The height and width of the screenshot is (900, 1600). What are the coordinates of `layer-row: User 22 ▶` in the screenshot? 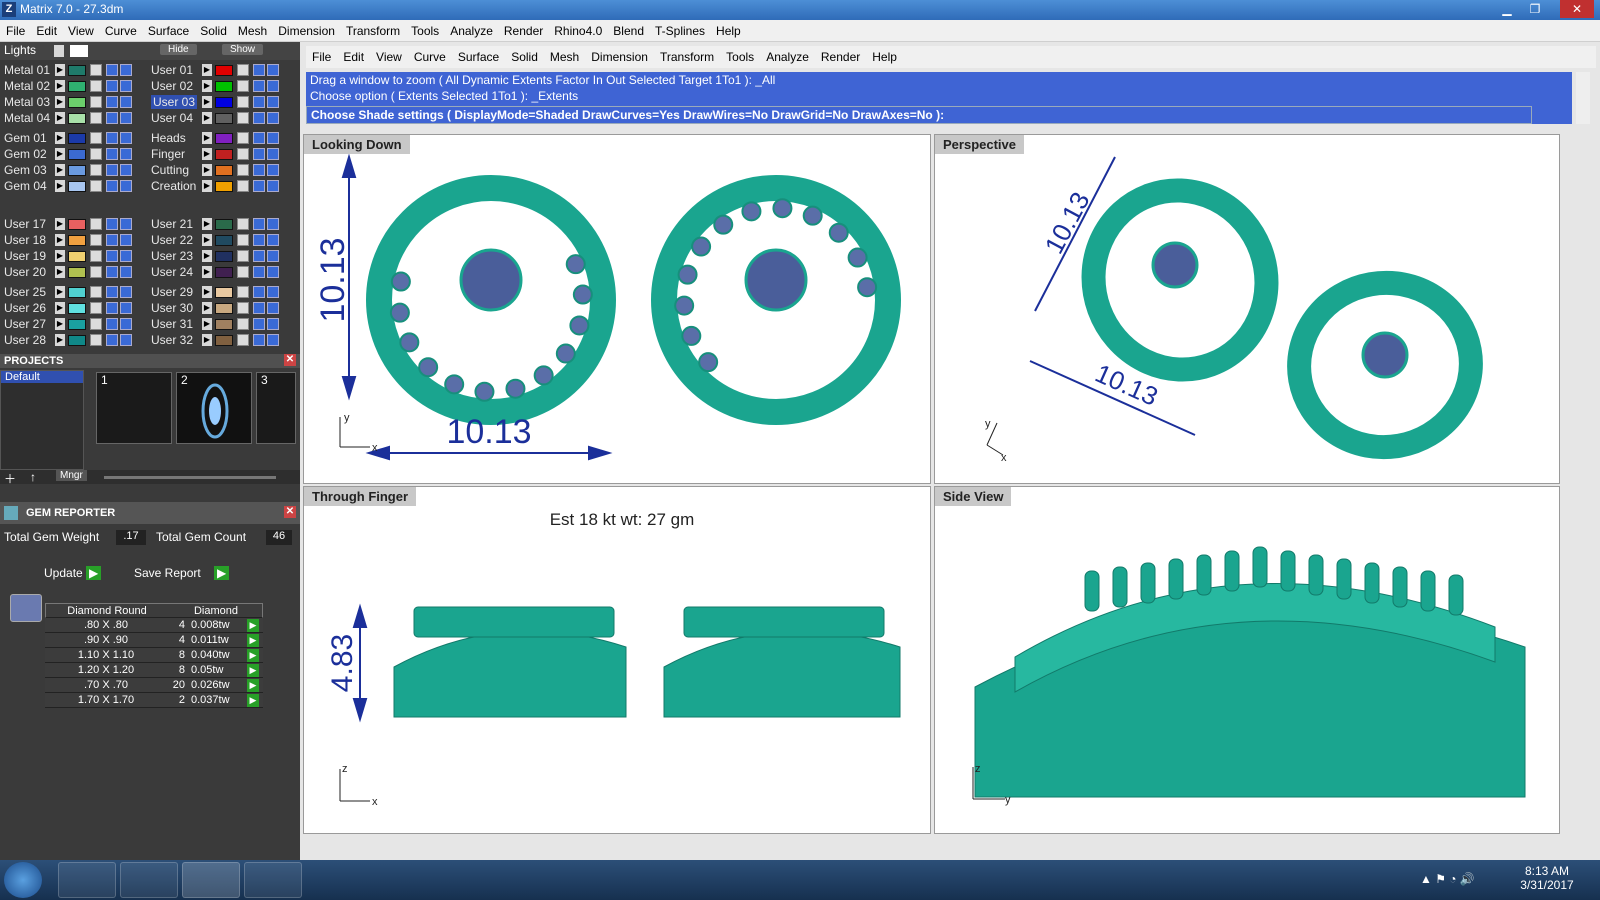 It's located at (219, 240).